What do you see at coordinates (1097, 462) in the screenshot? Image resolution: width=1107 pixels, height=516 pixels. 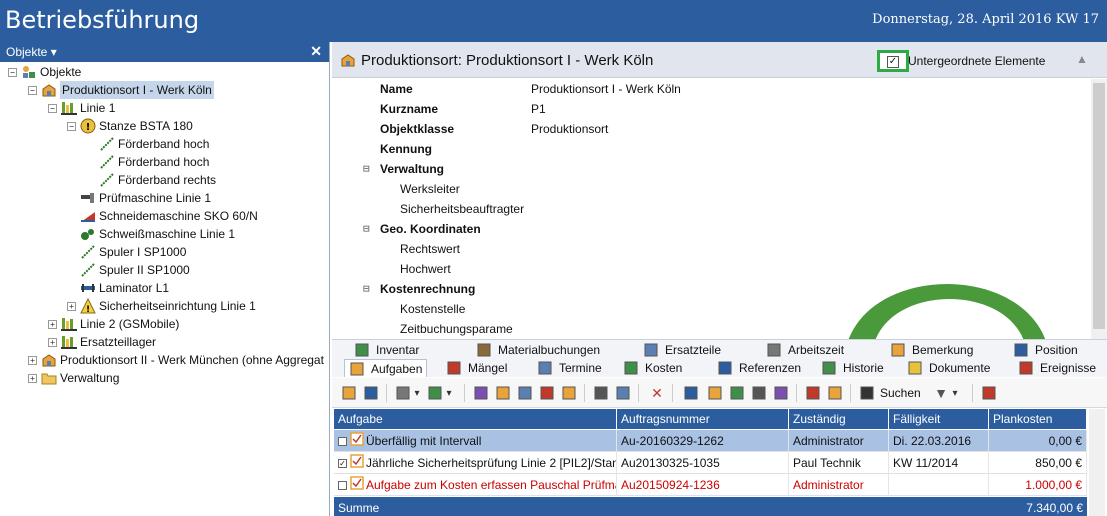 I see `grid-scrollbar` at bounding box center [1097, 462].